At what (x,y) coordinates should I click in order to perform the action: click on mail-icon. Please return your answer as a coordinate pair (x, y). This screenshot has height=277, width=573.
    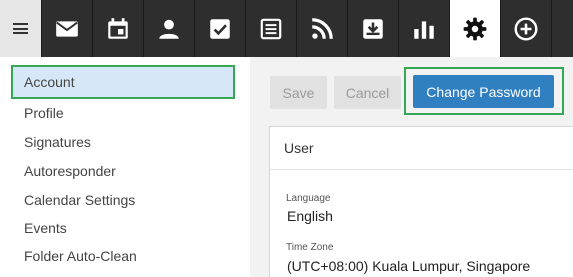
    Looking at the image, I should click on (67, 28).